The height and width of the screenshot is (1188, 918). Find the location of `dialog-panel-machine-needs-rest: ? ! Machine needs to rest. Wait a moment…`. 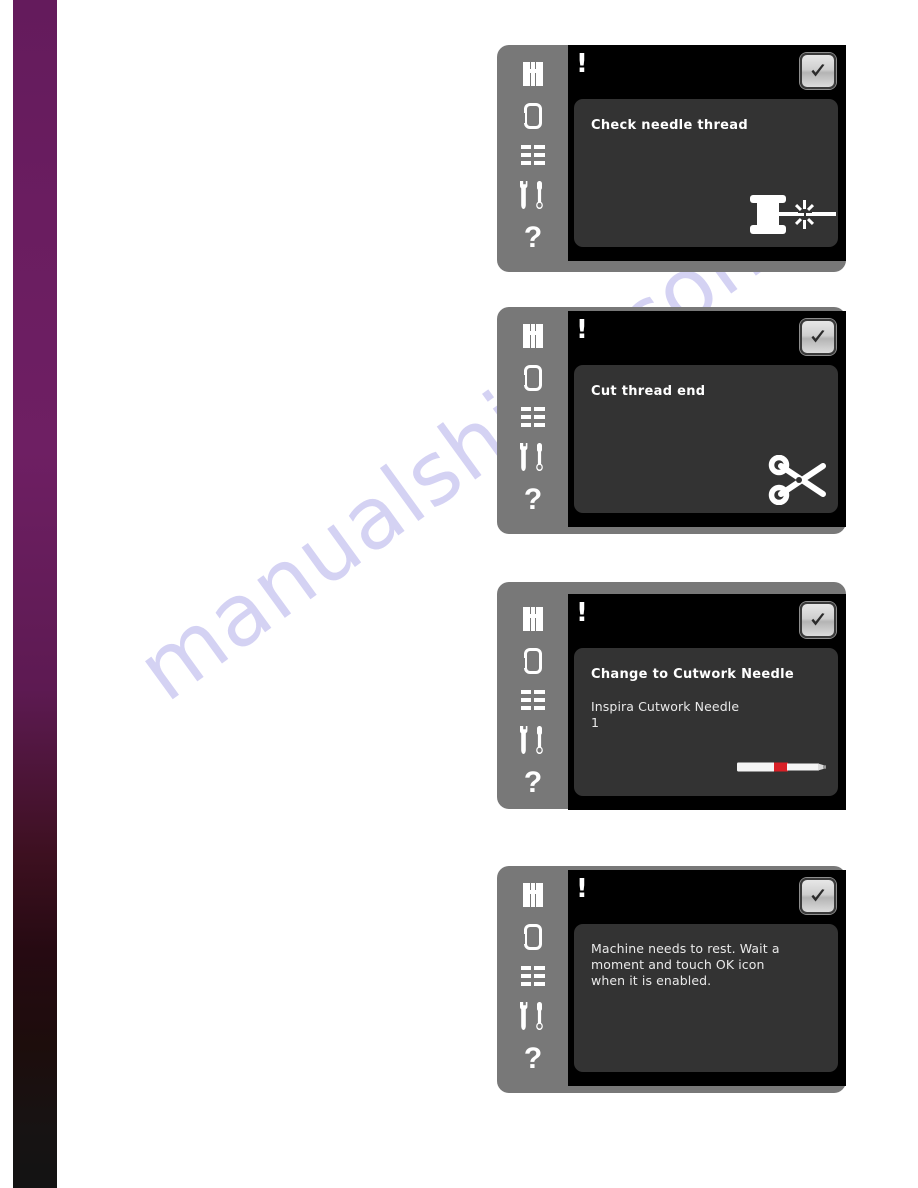

dialog-panel-machine-needs-rest: ? ! Machine needs to rest. Wait a moment… is located at coordinates (671, 979).